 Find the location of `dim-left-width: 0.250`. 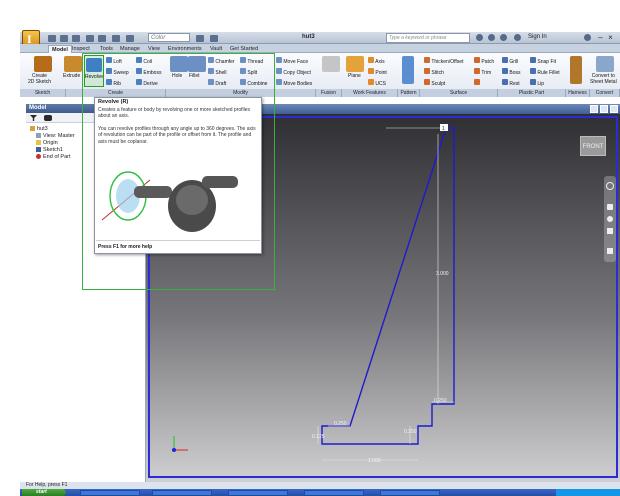

dim-left-width: 0.250 is located at coordinates (340, 424).